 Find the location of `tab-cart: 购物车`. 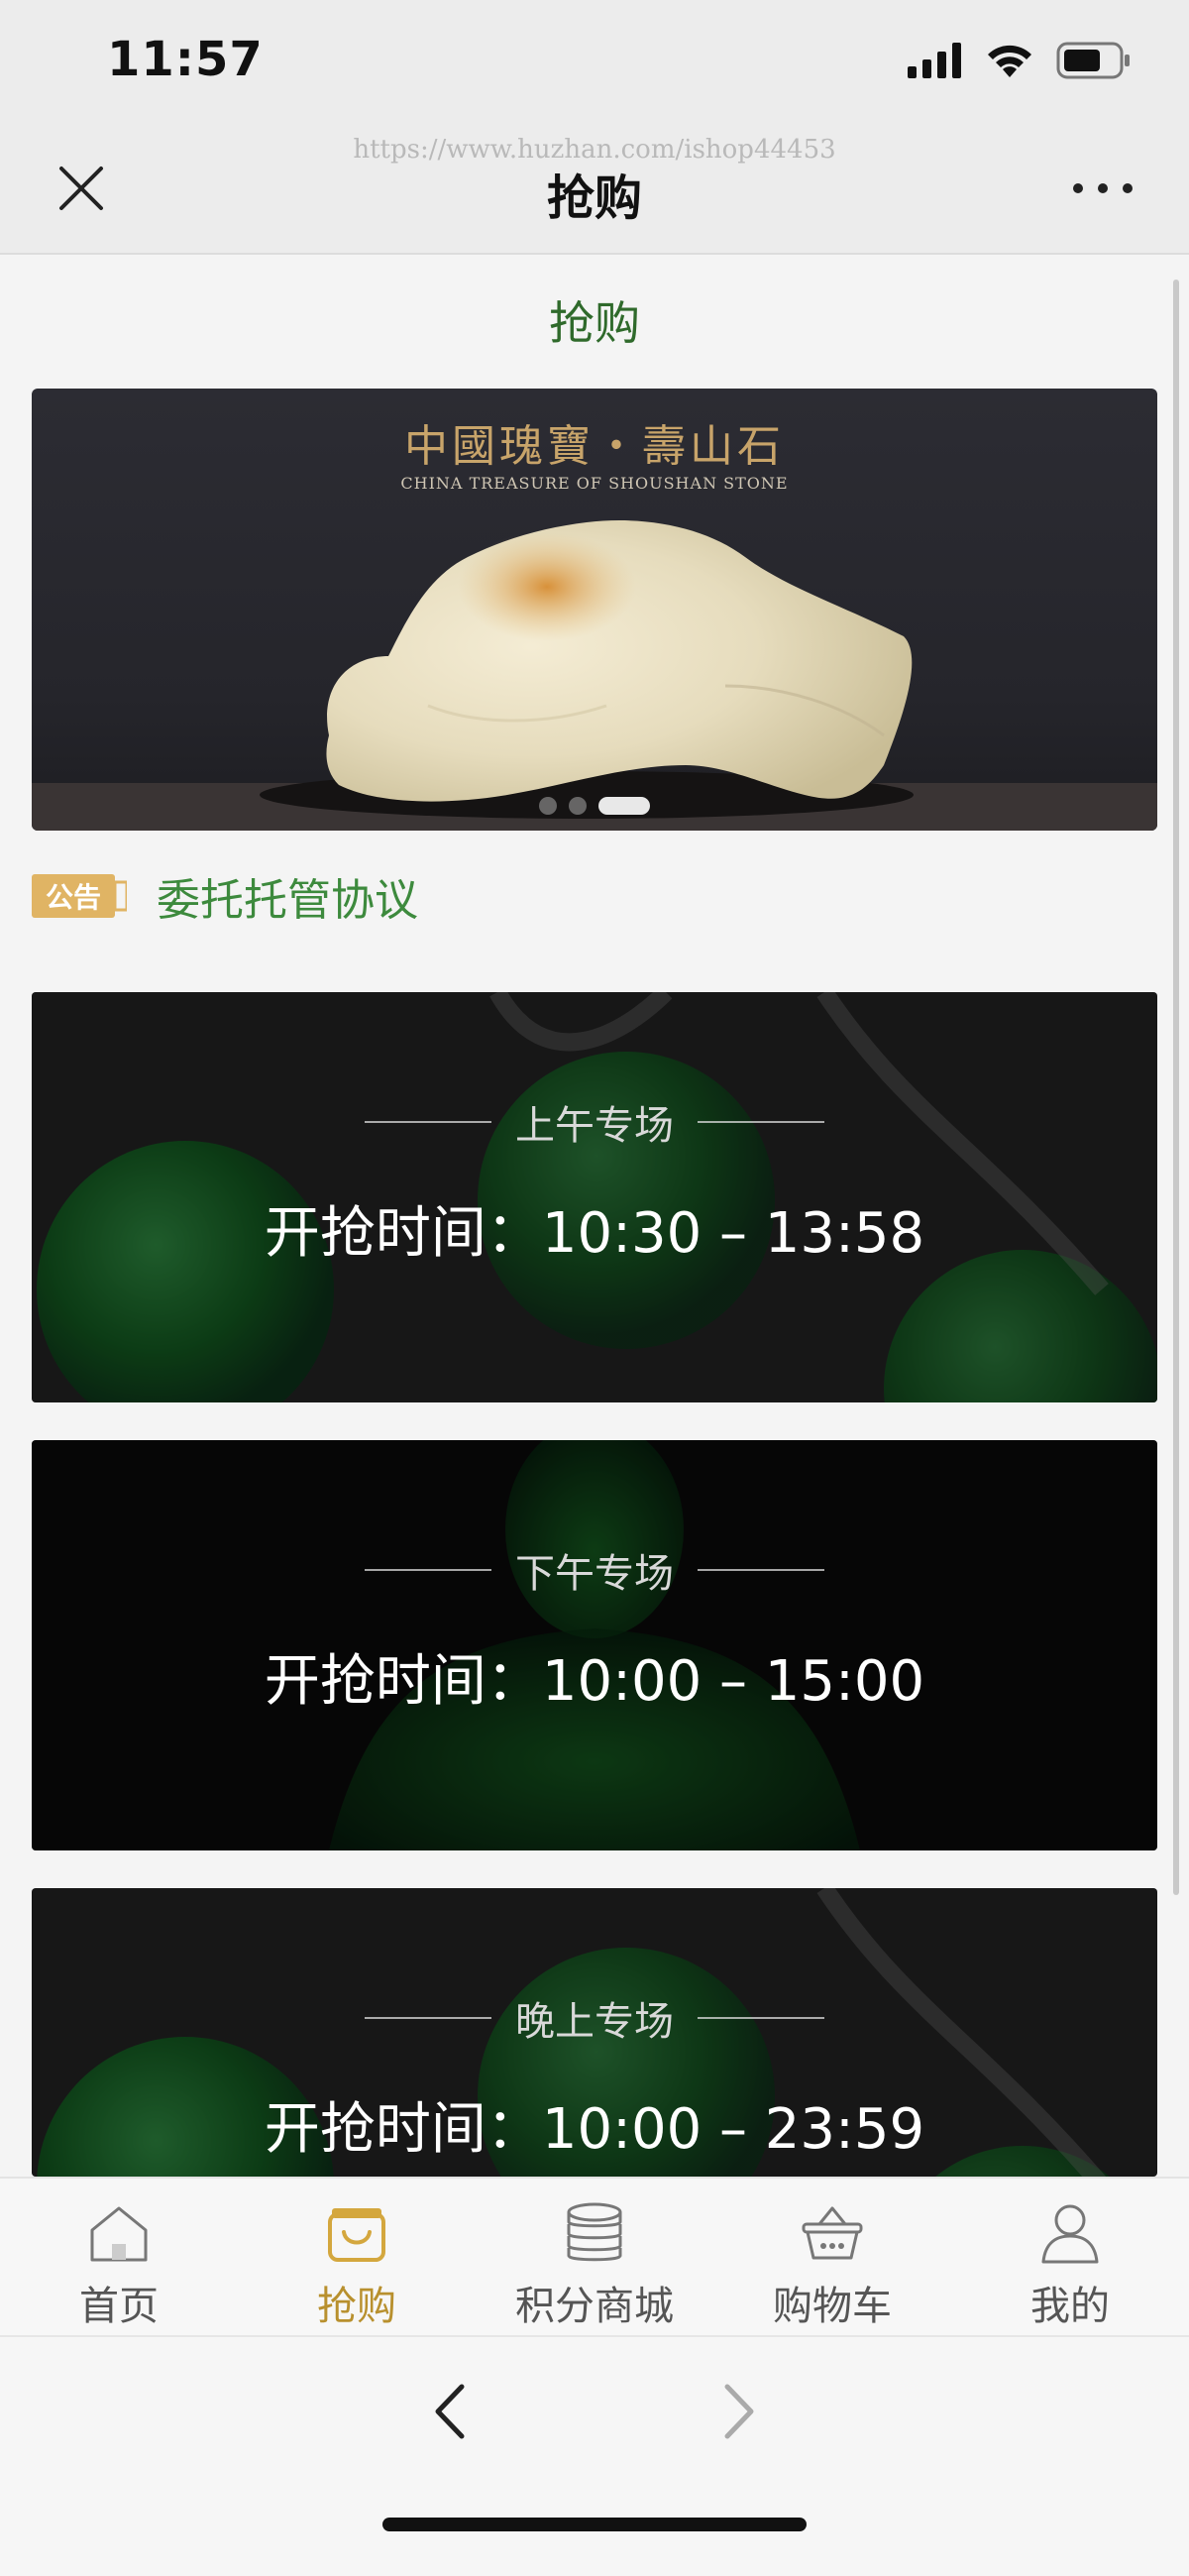

tab-cart: 购物车 is located at coordinates (832, 2257).